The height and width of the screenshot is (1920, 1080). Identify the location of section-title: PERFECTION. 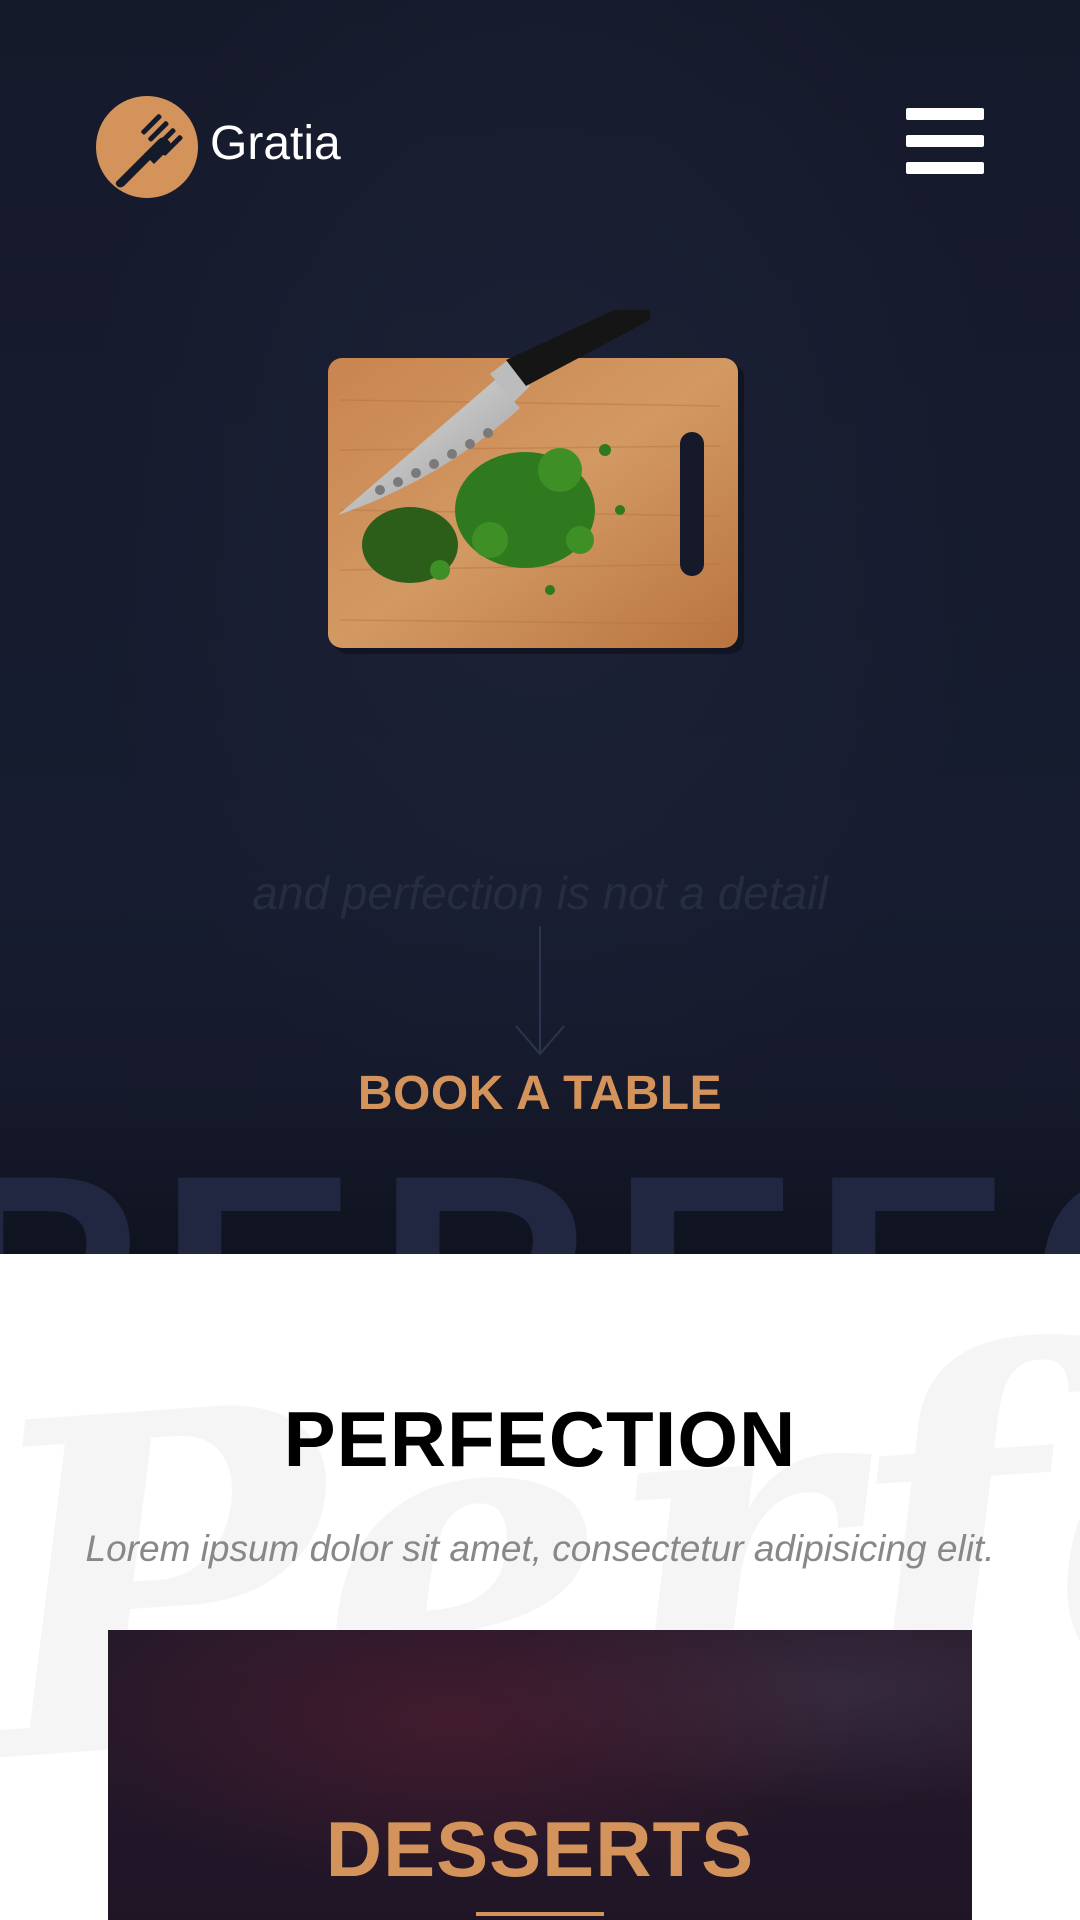
(540, 1439).